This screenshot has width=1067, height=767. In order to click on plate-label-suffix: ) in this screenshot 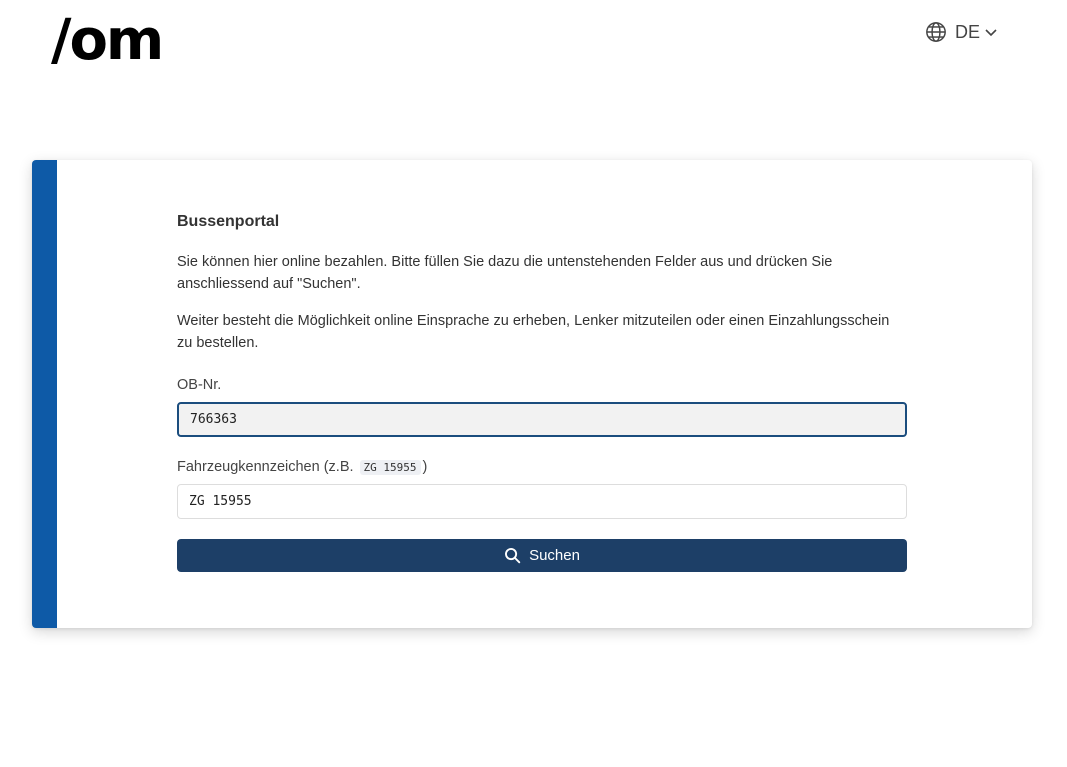, I will do `click(425, 467)`.